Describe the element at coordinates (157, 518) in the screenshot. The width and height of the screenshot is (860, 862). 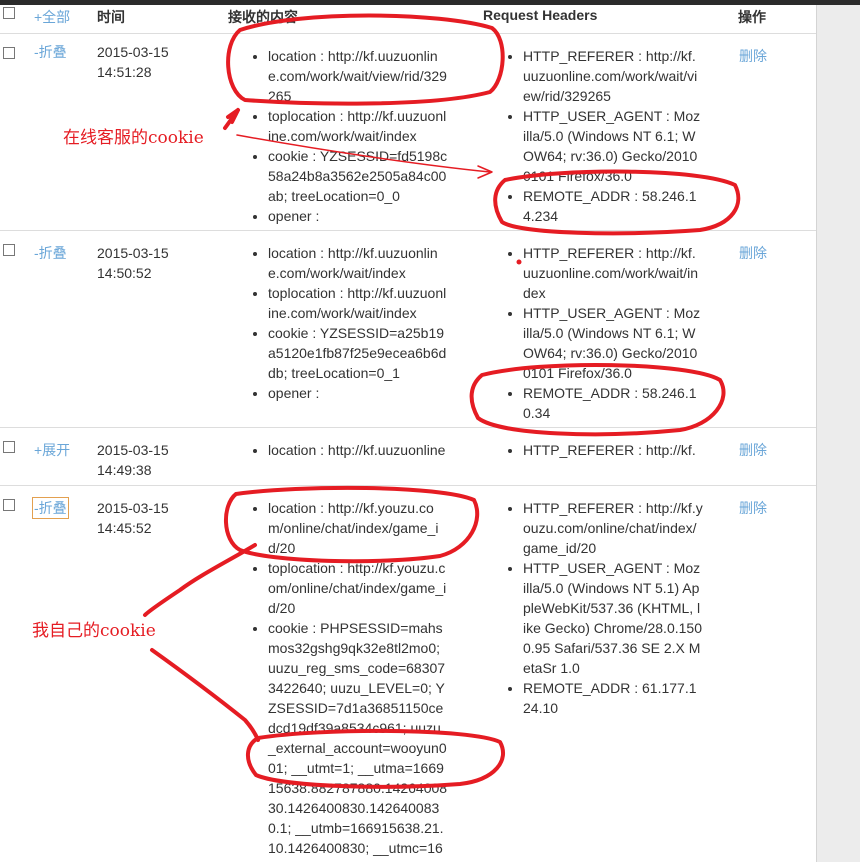
I see `row-timestamp: 2015-03-15 14:45:52` at that location.